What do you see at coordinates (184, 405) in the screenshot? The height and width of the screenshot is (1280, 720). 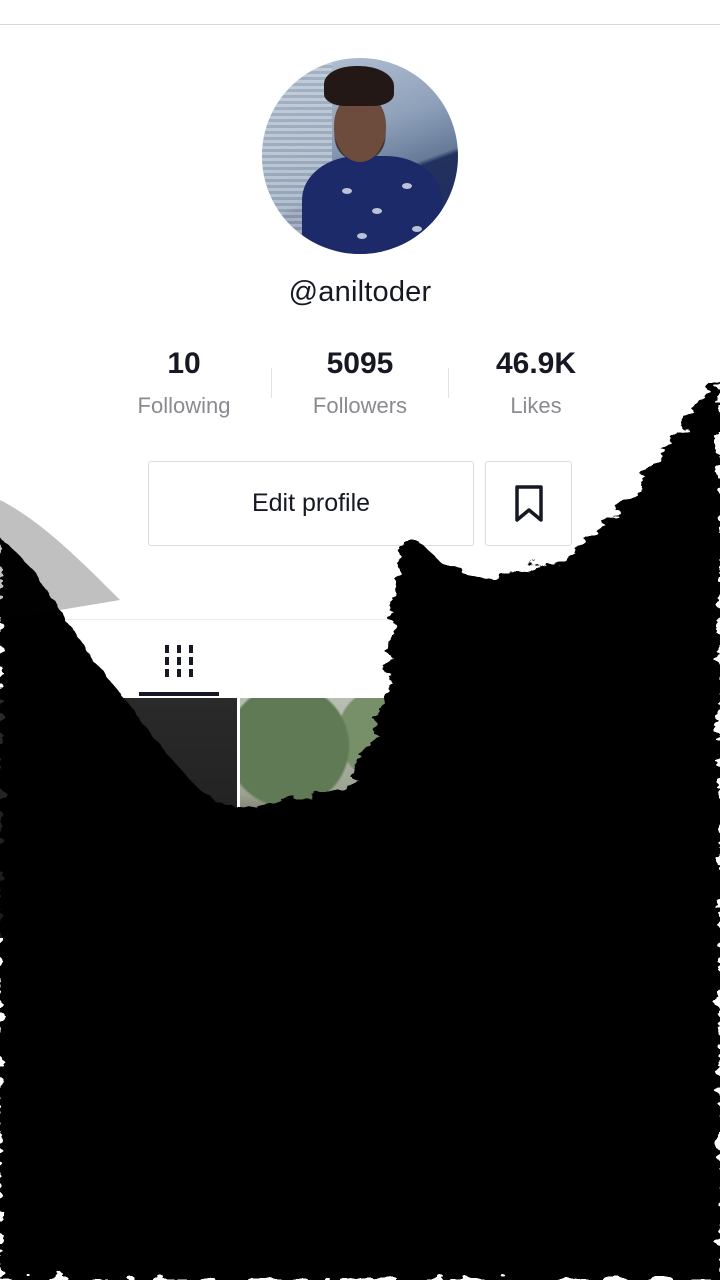 I see `following-label: Following` at bounding box center [184, 405].